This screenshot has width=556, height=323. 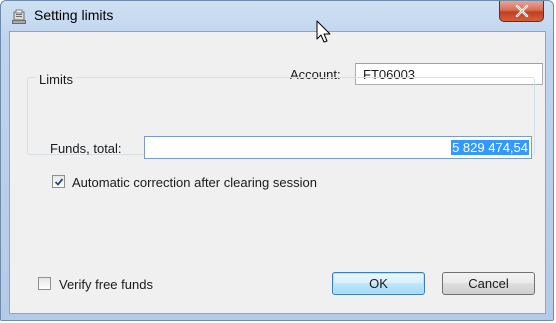 What do you see at coordinates (44, 283) in the screenshot?
I see `verify-free-funds-checkbox` at bounding box center [44, 283].